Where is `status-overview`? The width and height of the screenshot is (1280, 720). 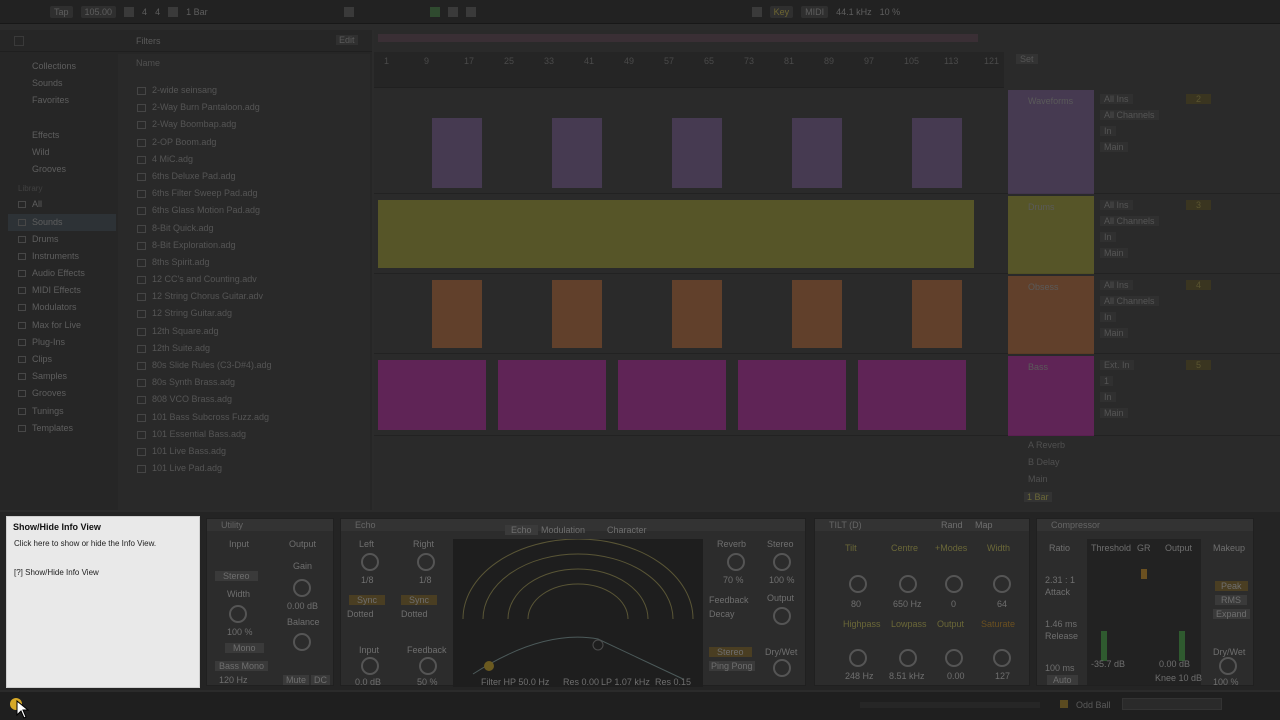 status-overview is located at coordinates (1172, 704).